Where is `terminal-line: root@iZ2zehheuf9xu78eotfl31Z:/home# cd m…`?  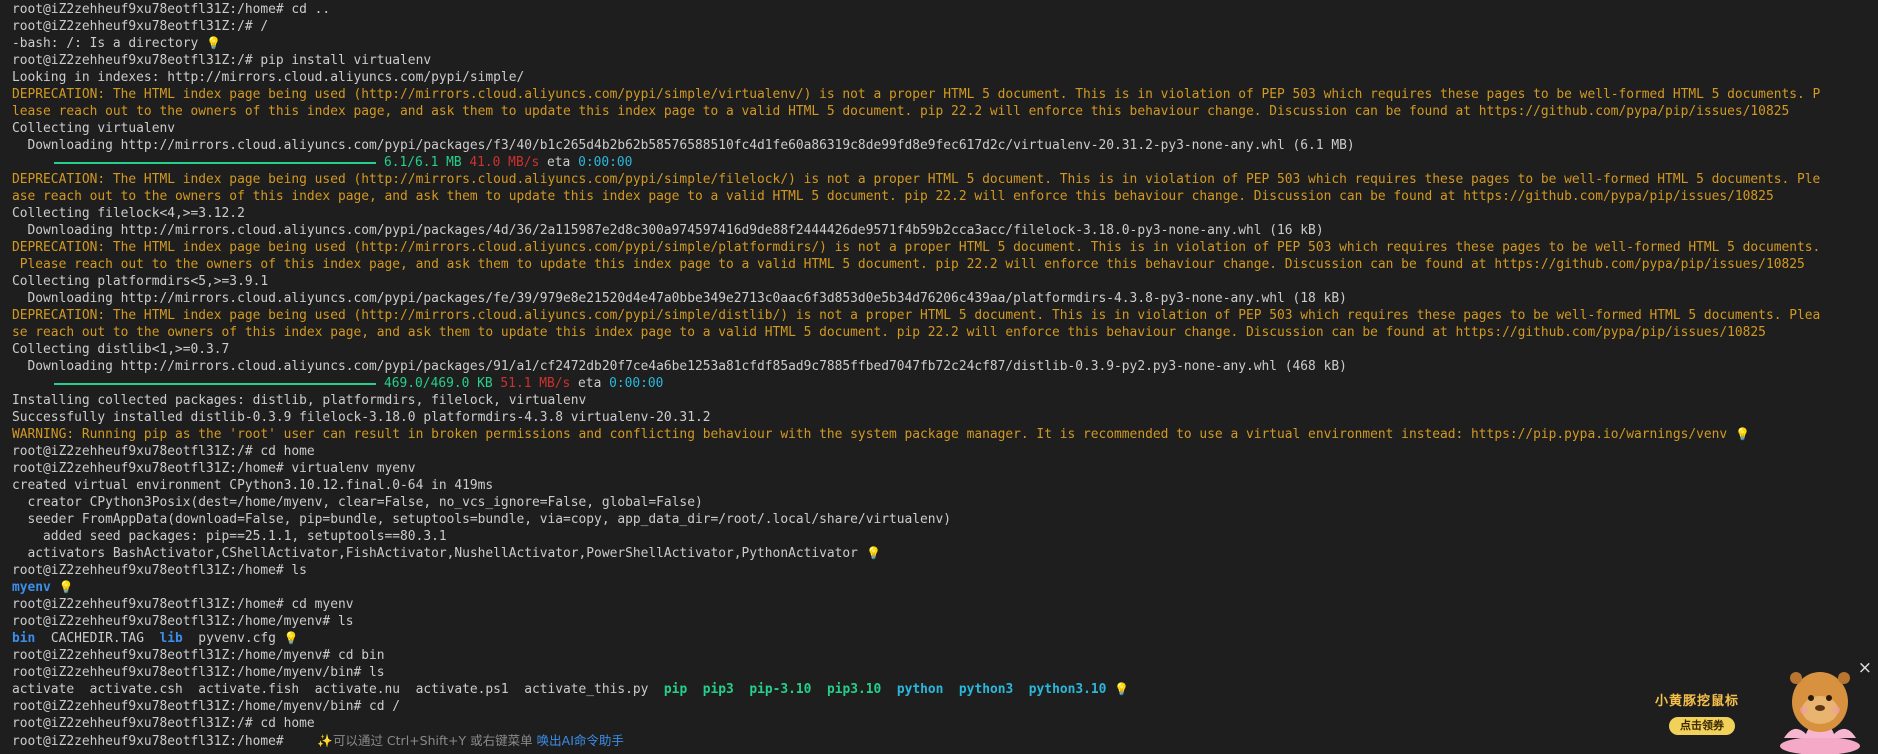 terminal-line: root@iZ2zehheuf9xu78eotfl31Z:/home# cd m… is located at coordinates (939, 604).